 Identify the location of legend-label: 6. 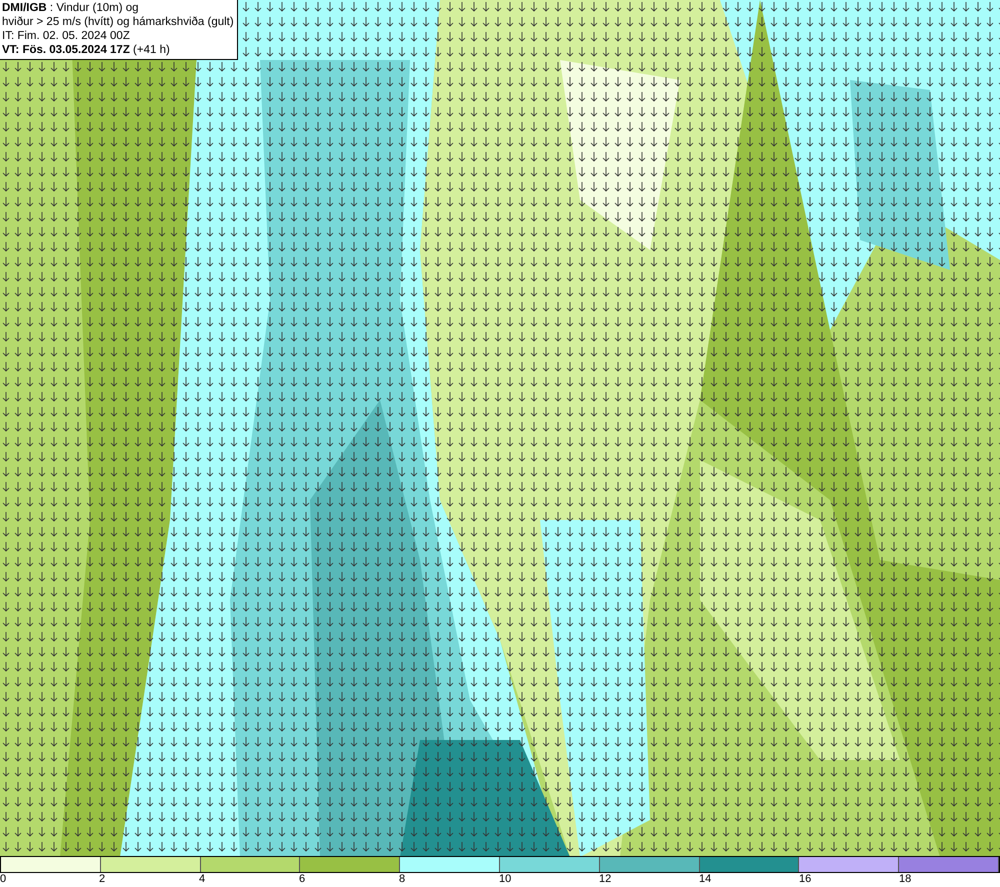
(302, 880).